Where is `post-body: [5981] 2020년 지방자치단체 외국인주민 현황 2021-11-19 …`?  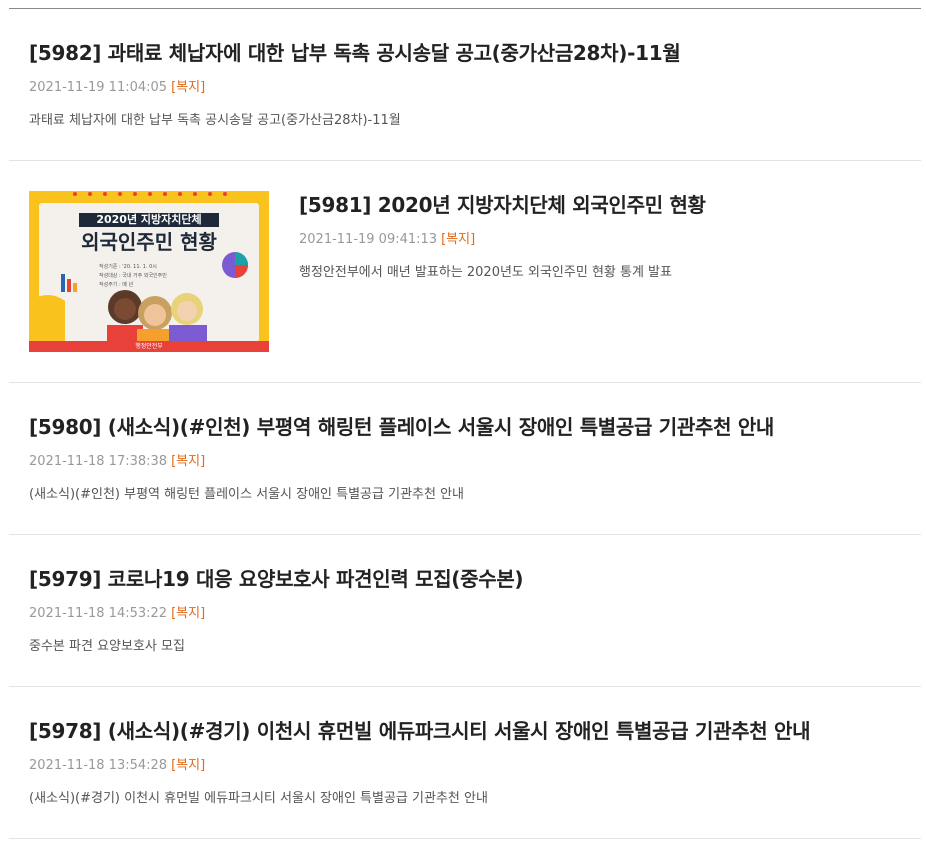 post-body: [5981] 2020년 지방자치단체 외국인주민 현황 2021-11-19 … is located at coordinates (600, 236).